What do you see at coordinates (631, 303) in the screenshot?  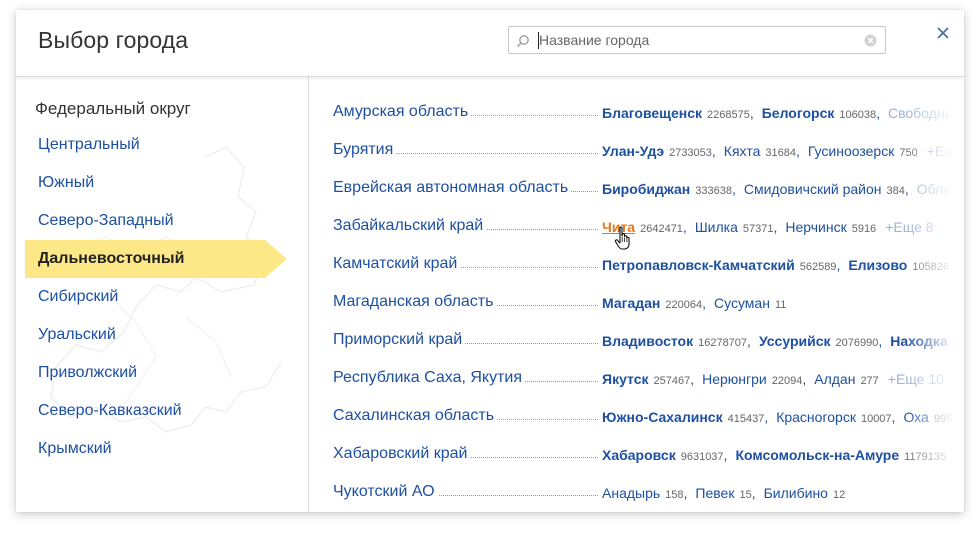 I see `city-link: Магадан` at bounding box center [631, 303].